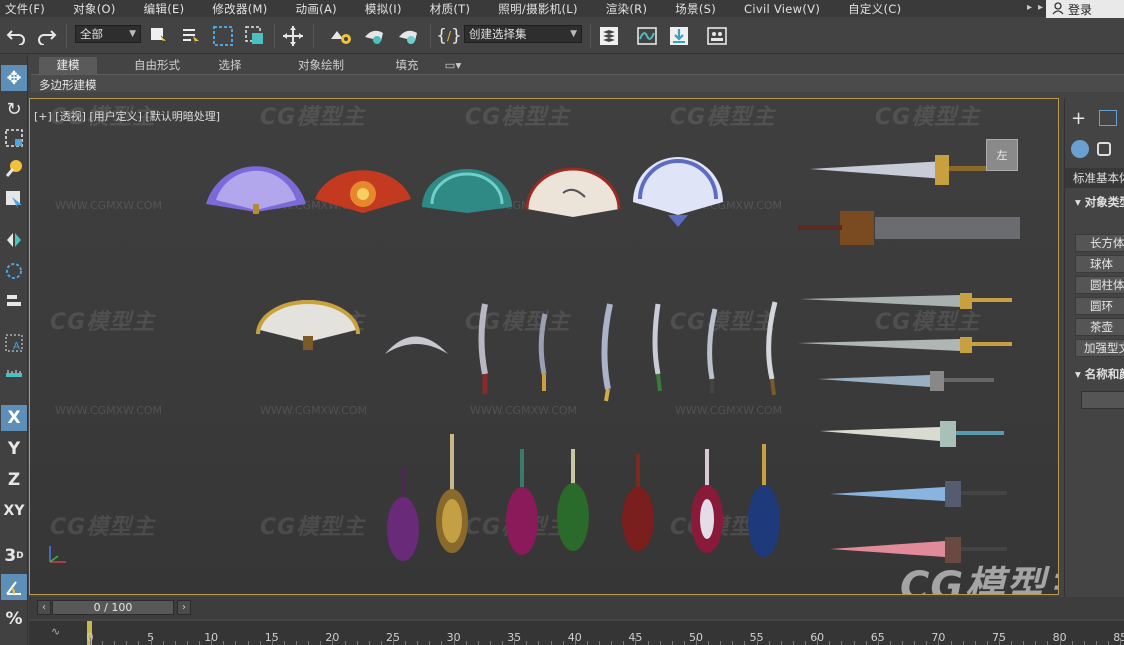  Describe the element at coordinates (223, 36) in the screenshot. I see `rectangular-selection-icon` at that location.